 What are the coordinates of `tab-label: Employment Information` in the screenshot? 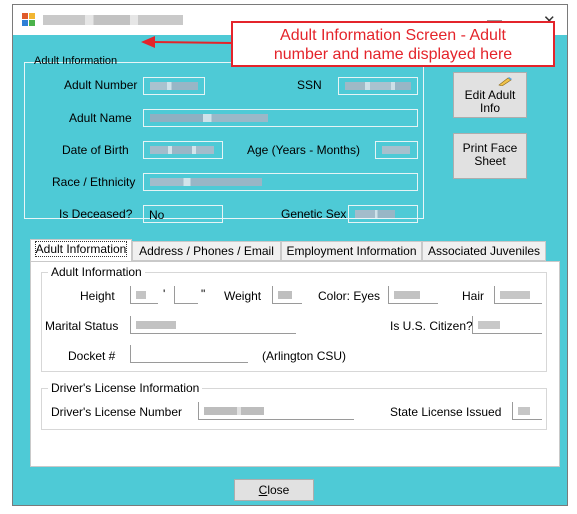 It's located at (351, 251).